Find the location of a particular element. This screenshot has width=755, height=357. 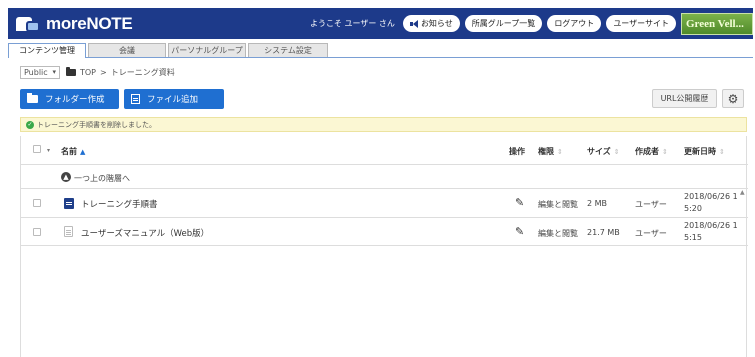

logout-button-label: ログアウト is located at coordinates (574, 23).